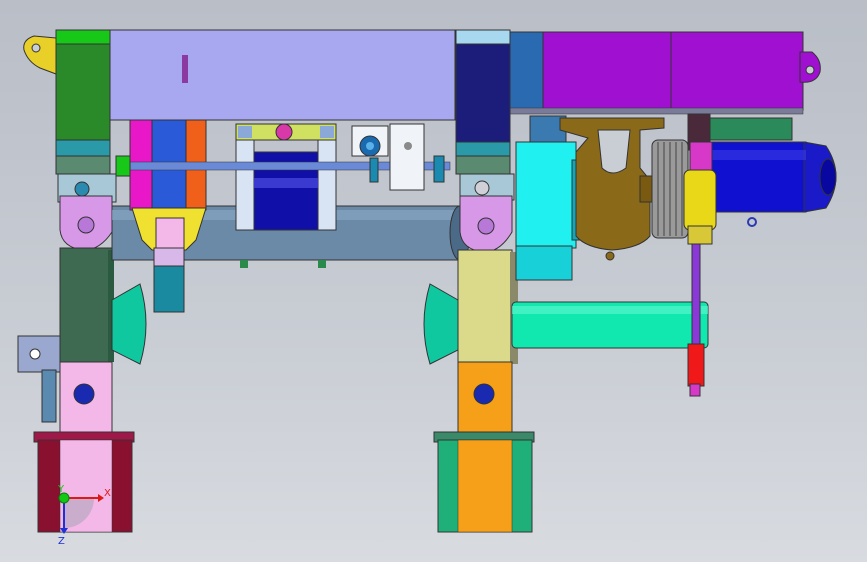  Describe the element at coordinates (484, 394) in the screenshot. I see `right-leg-hole` at that location.